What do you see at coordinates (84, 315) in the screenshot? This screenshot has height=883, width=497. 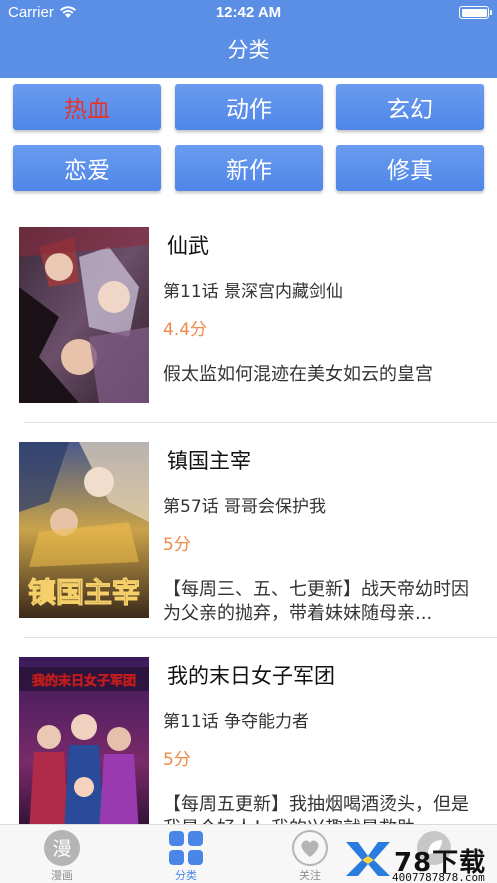 I see `comic-cover` at bounding box center [84, 315].